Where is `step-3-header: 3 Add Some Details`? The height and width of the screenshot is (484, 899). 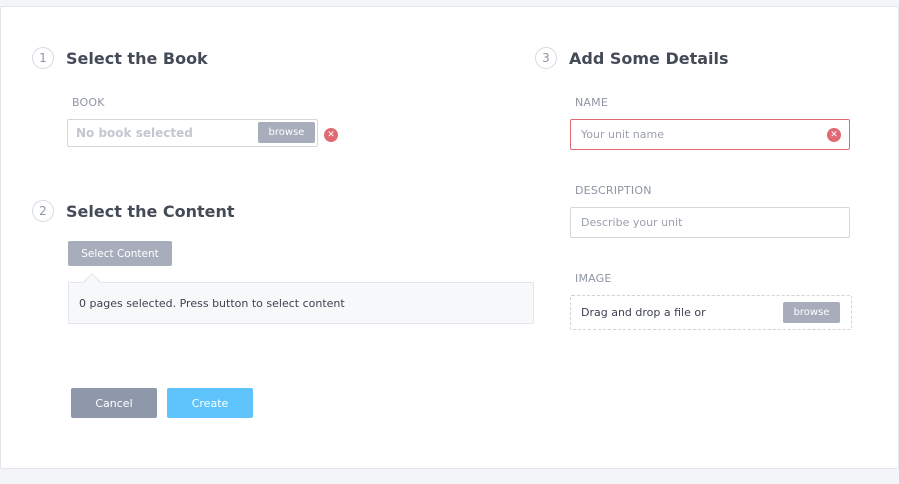 step-3-header: 3 Add Some Details is located at coordinates (632, 58).